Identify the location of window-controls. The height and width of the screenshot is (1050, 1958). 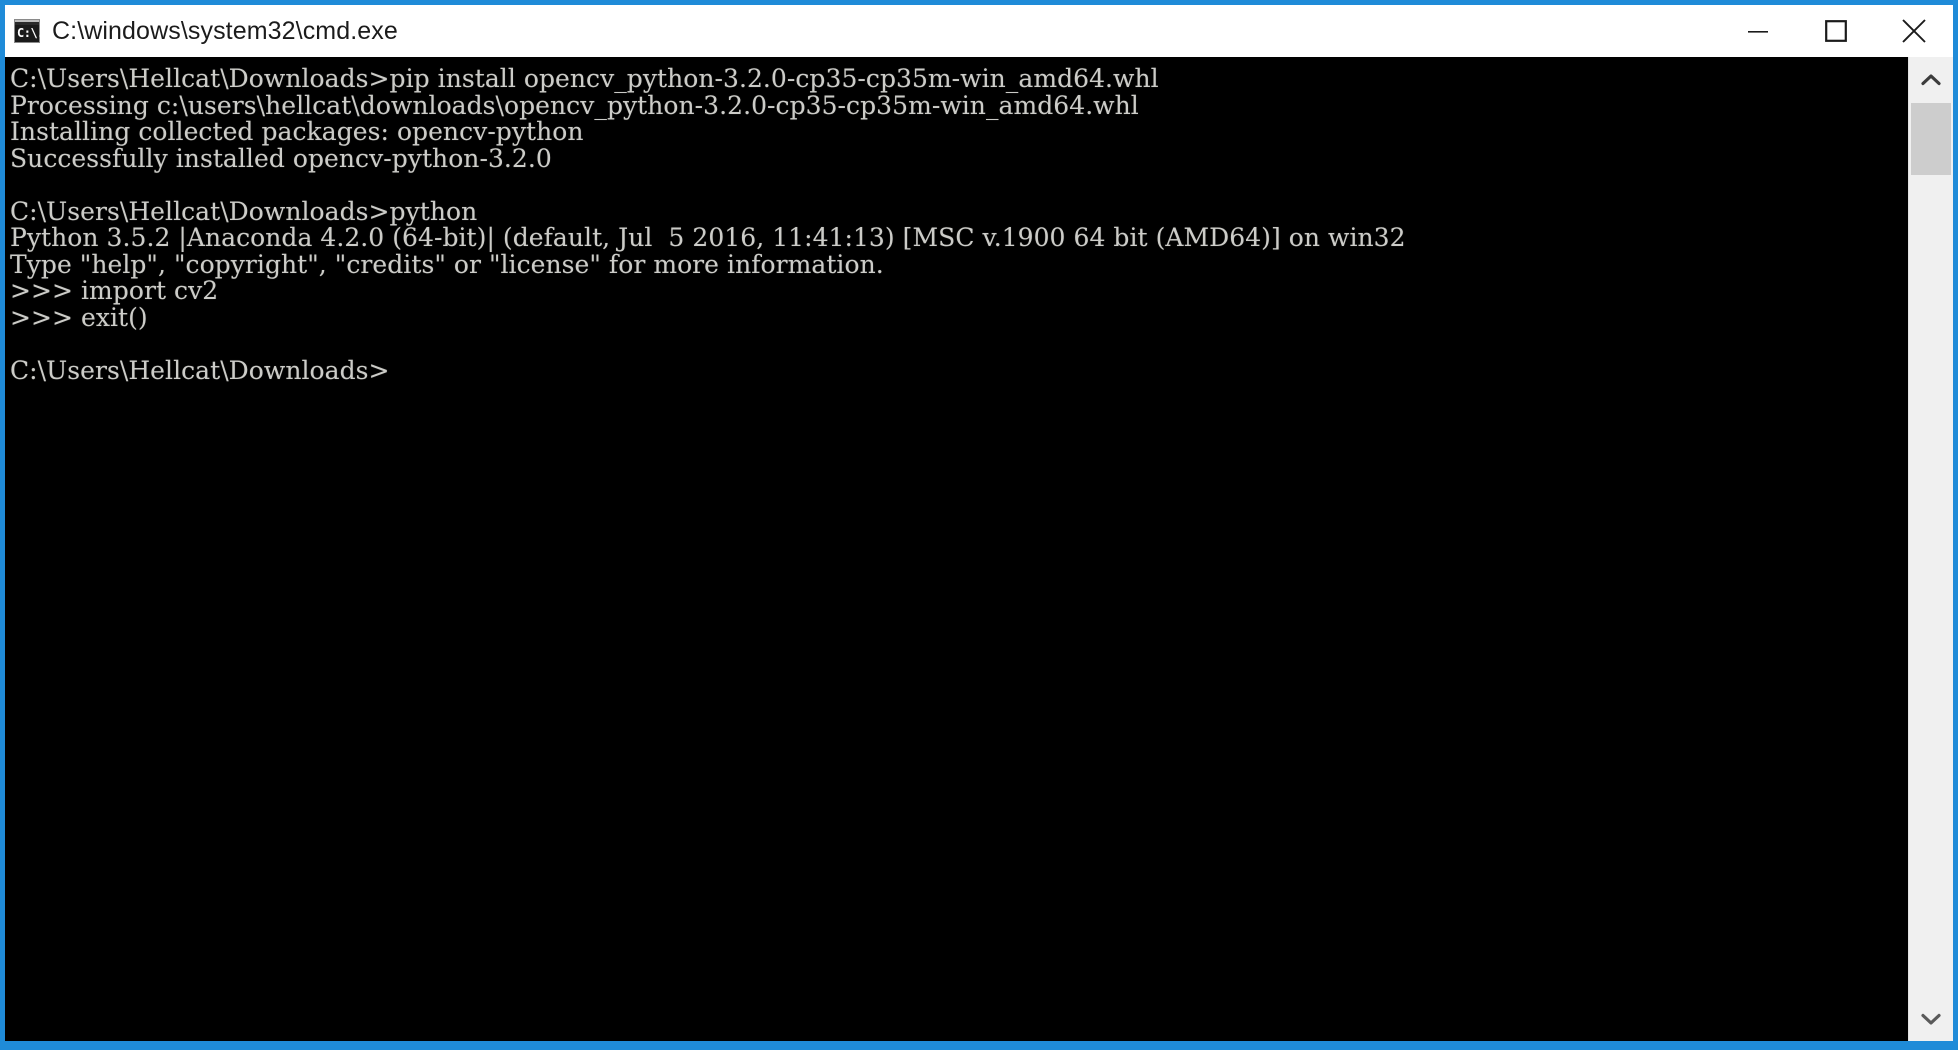
(1836, 31).